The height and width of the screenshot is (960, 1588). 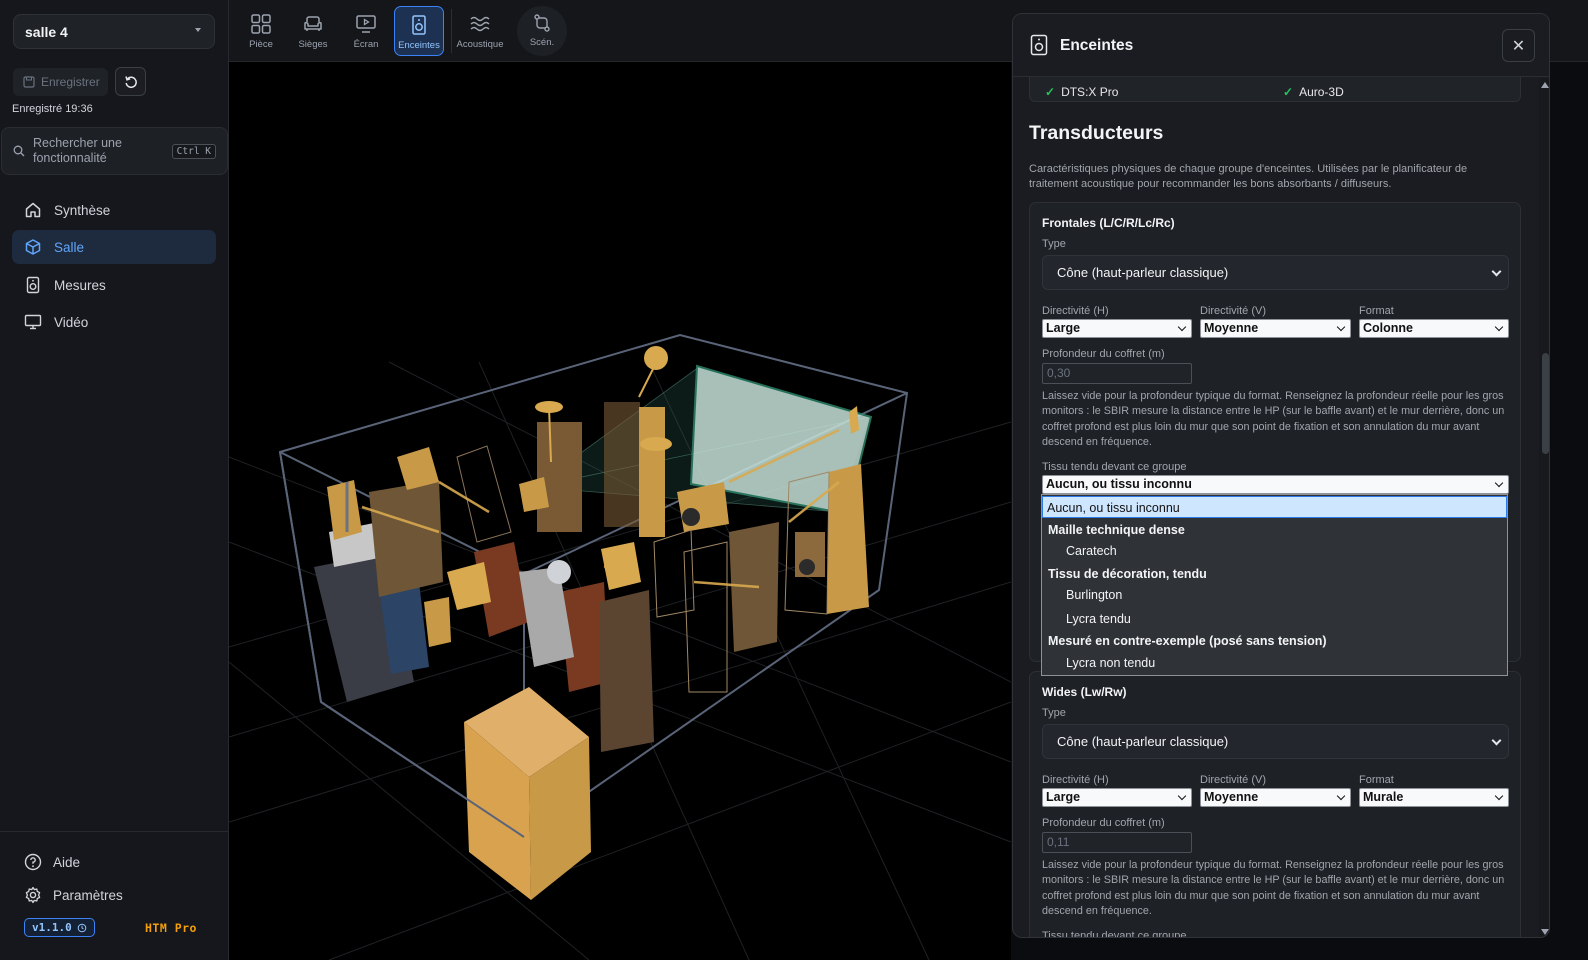 I want to click on tool-enceintes: Enceintes, so click(x=419, y=31).